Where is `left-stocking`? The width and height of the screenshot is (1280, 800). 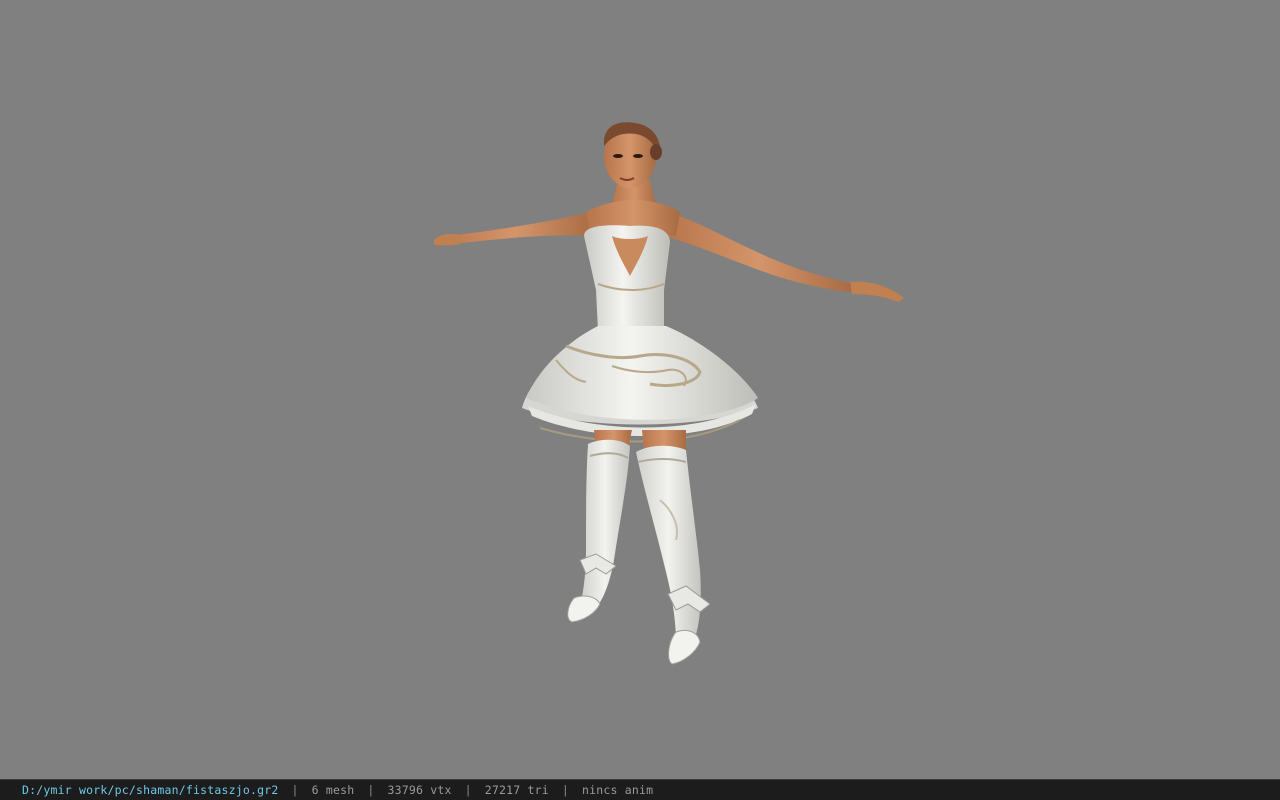
left-stocking is located at coordinates (605, 523).